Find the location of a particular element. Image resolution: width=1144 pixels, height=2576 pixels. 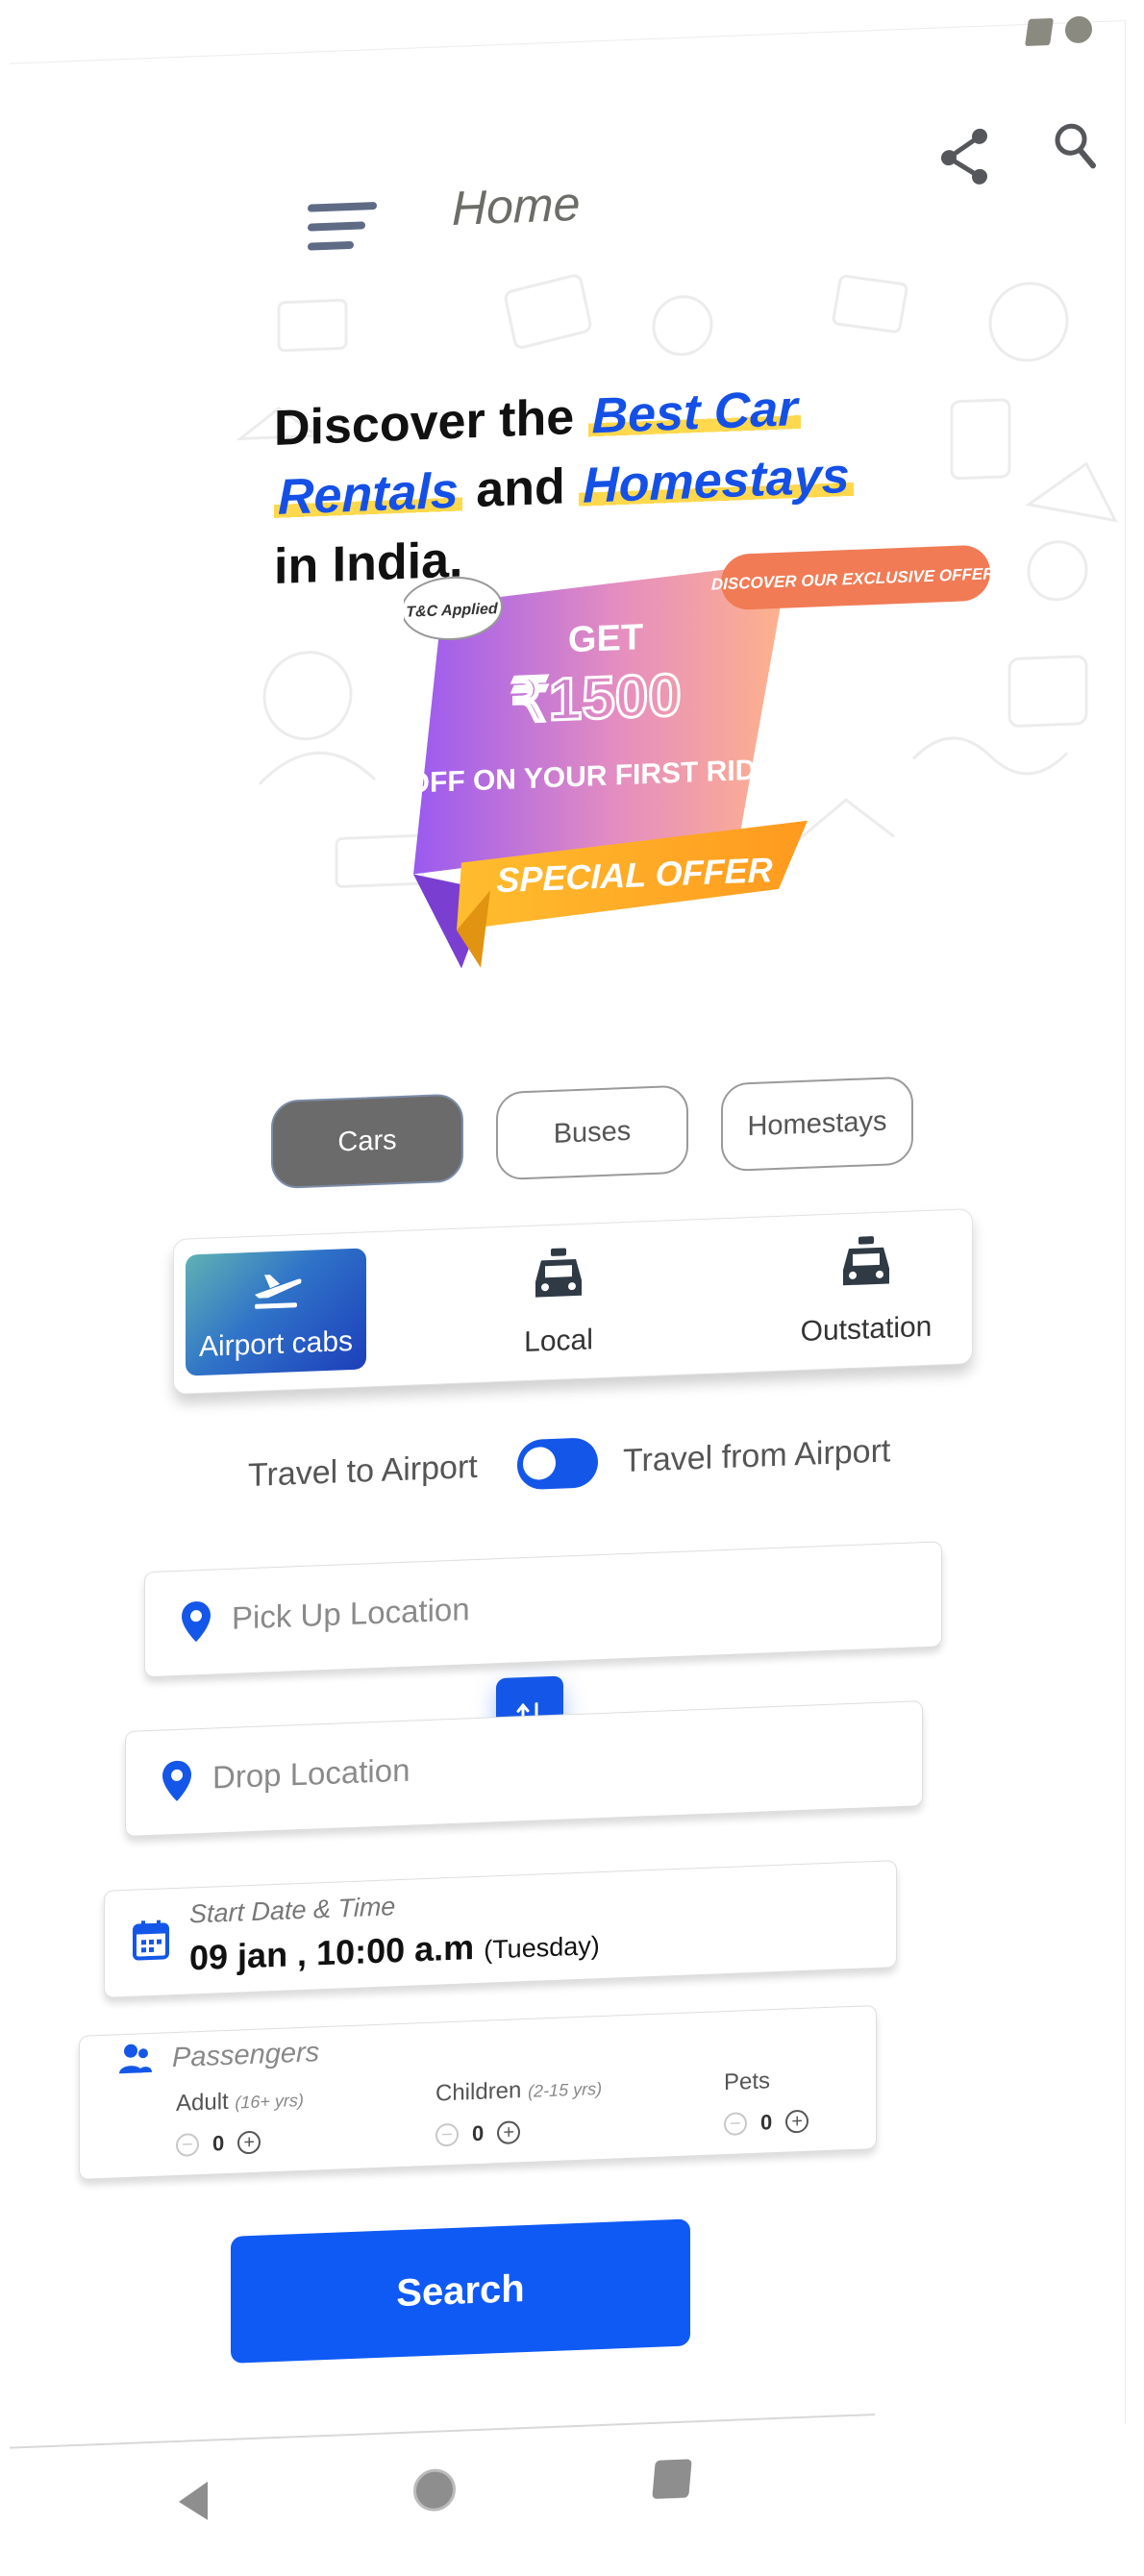

service-local-label: Local is located at coordinates (558, 1341).